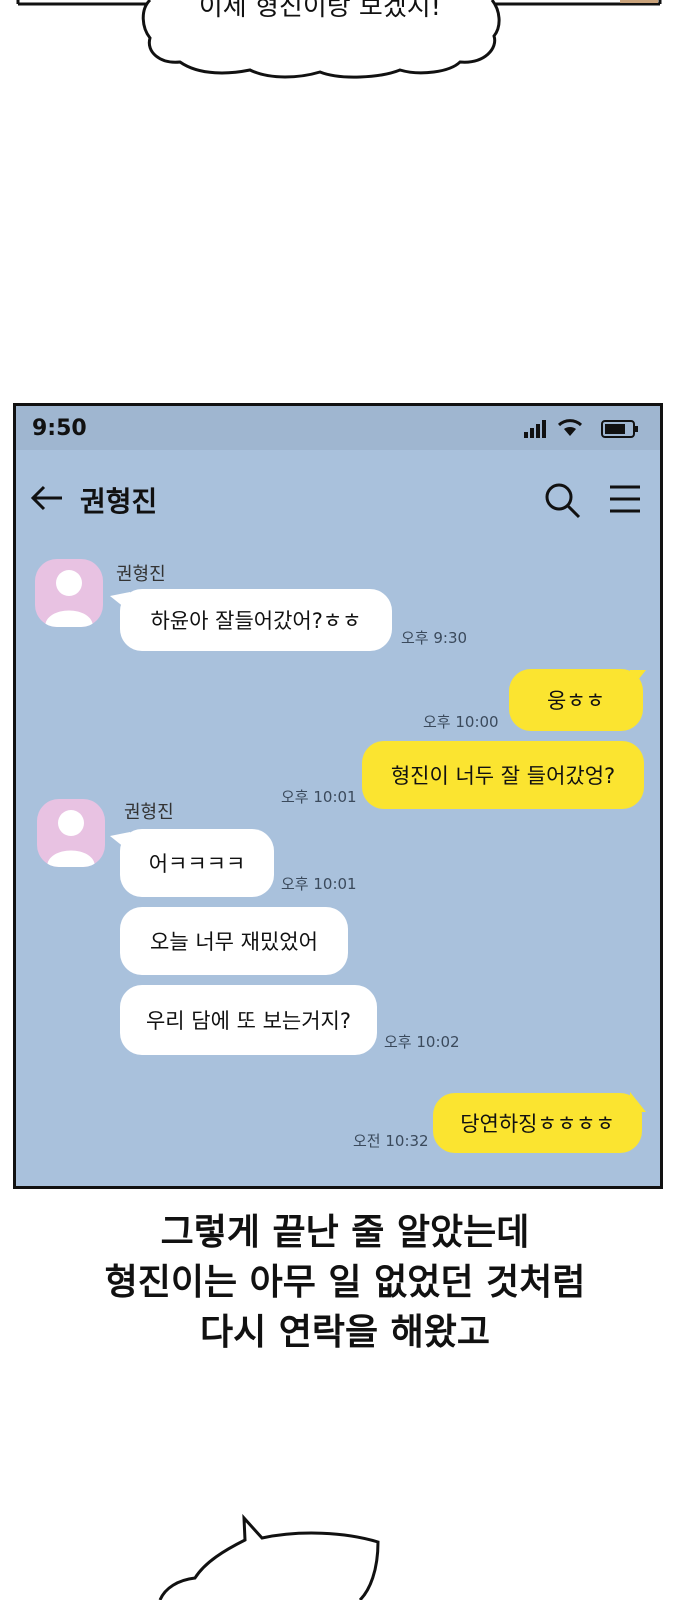 This screenshot has height=1600, width=690. I want to click on message-time: 오후 9:30, so click(434, 638).